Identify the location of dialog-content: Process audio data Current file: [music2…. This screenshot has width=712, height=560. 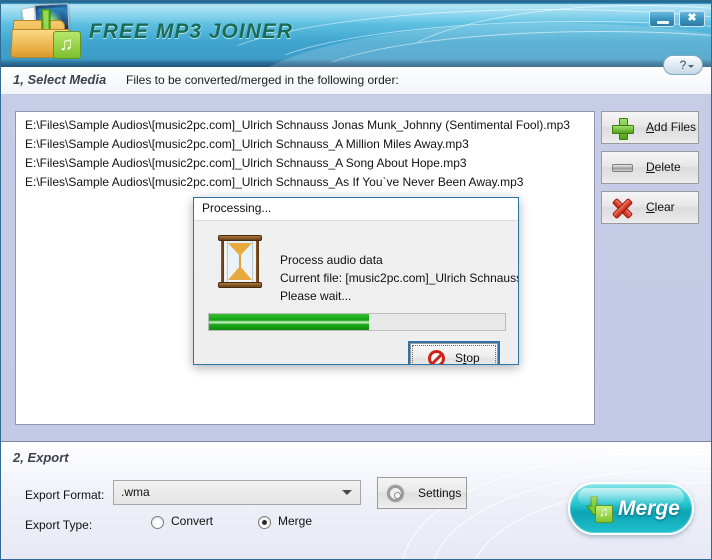
(356, 292).